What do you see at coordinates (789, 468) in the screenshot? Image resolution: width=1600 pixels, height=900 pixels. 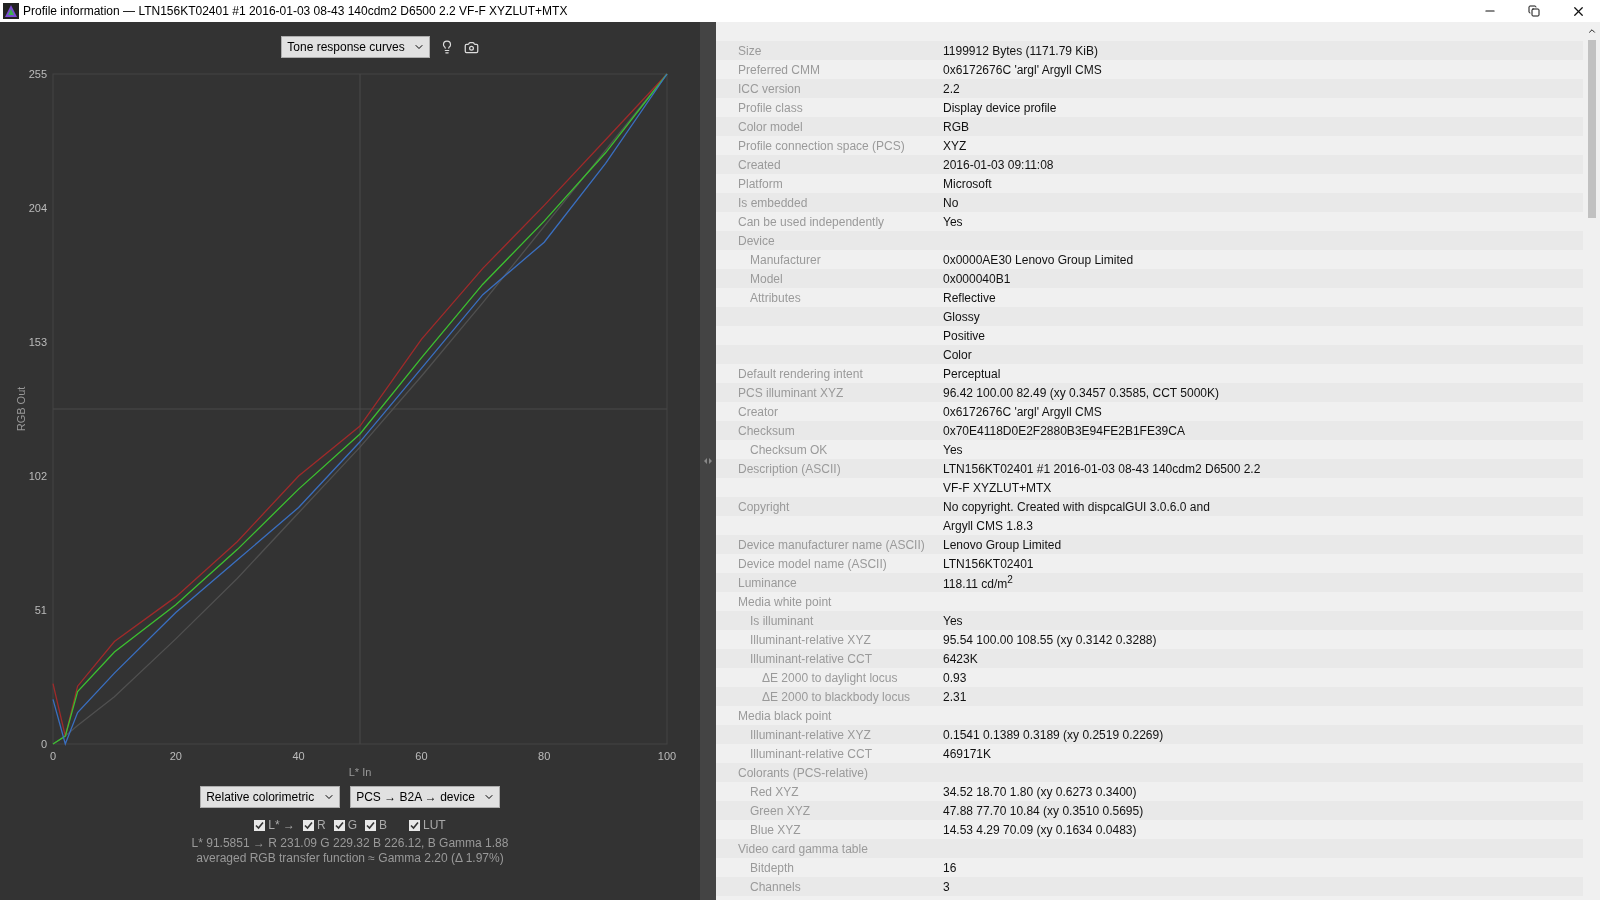 I see `property-label: Description (ASCII)` at bounding box center [789, 468].